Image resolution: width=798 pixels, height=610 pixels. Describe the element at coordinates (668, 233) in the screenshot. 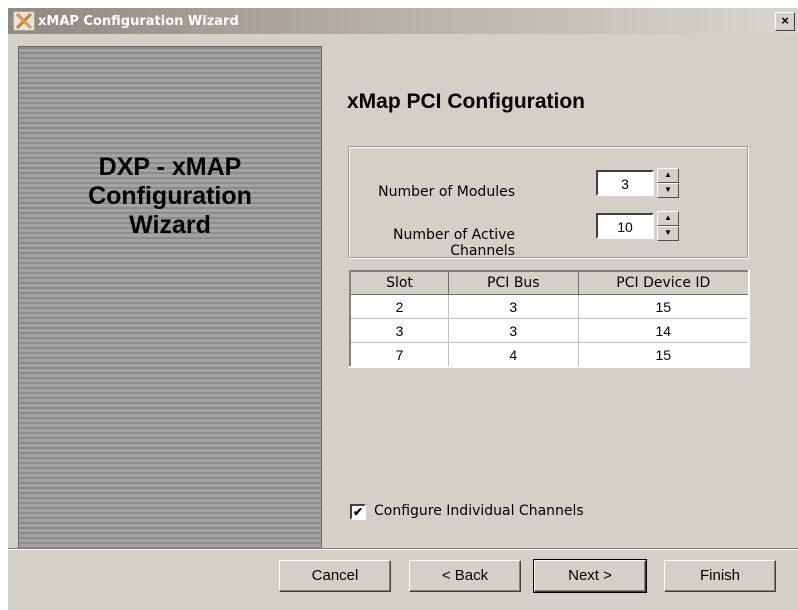

I see `channels-down-arrow-icon: ▼` at that location.